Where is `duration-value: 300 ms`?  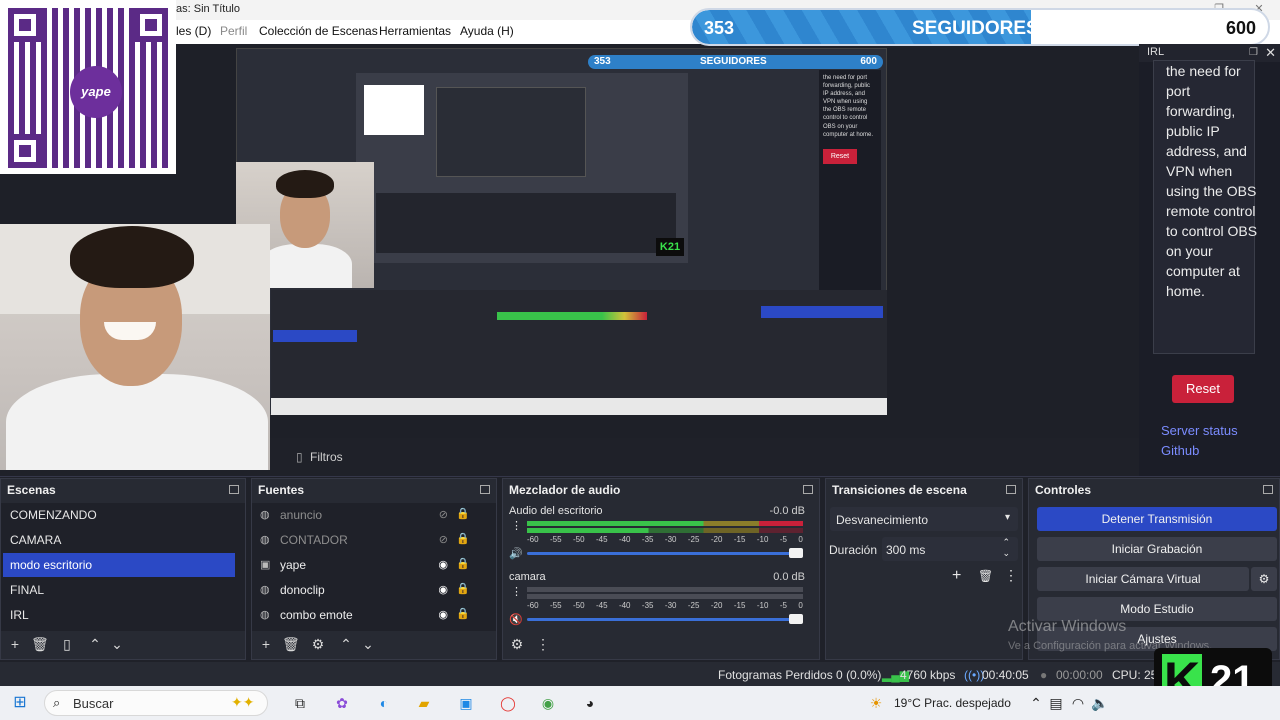 duration-value: 300 ms is located at coordinates (906, 550).